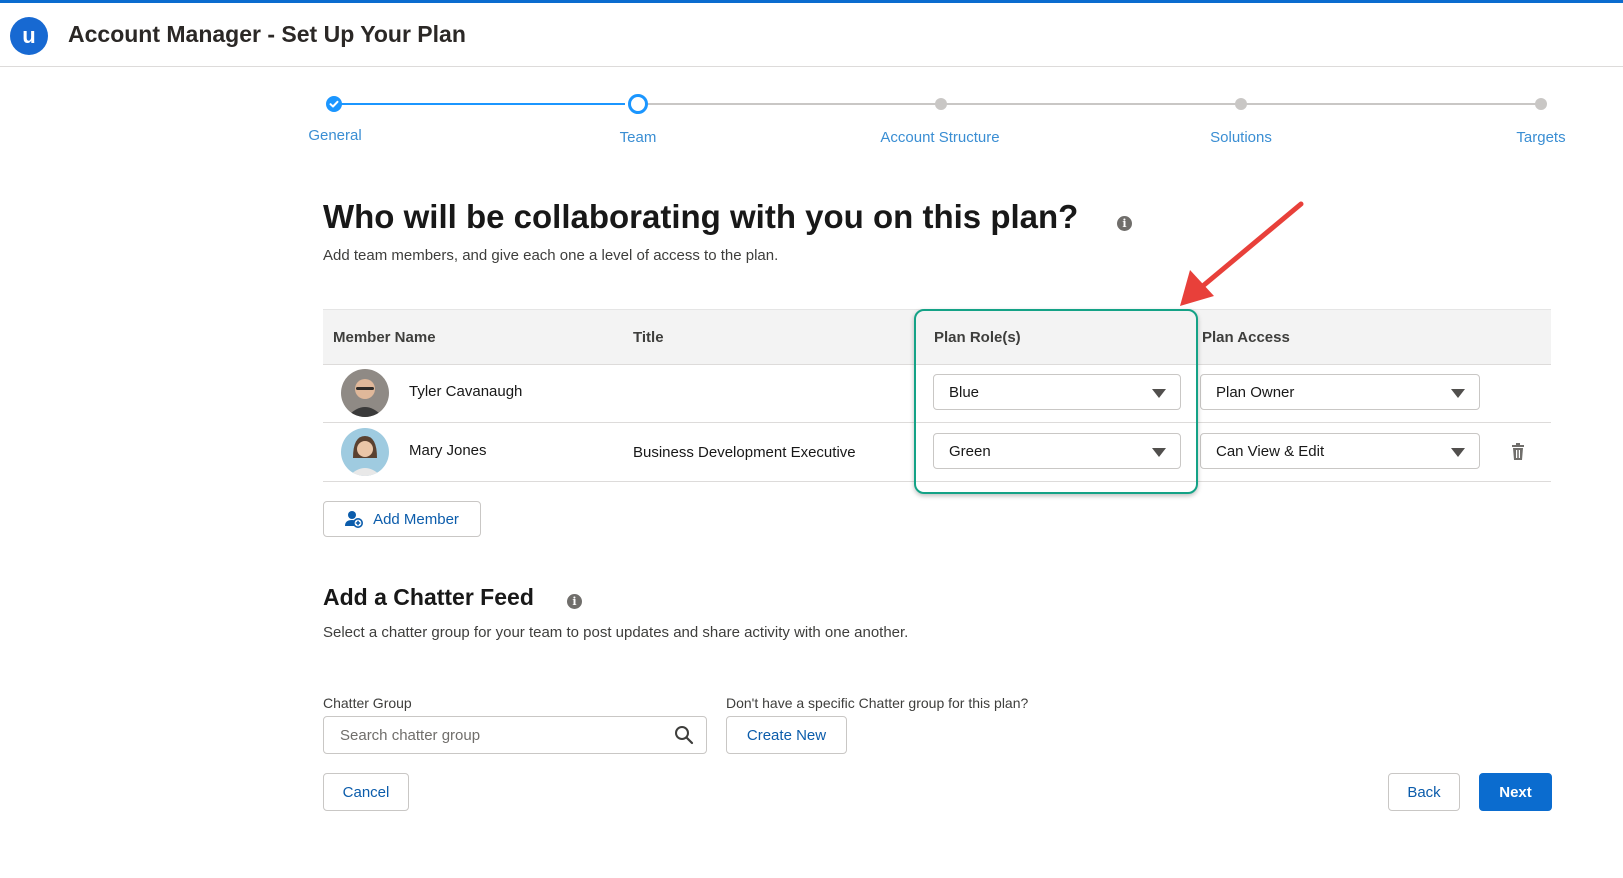  I want to click on column-plan-access: Plan Access, so click(1246, 337).